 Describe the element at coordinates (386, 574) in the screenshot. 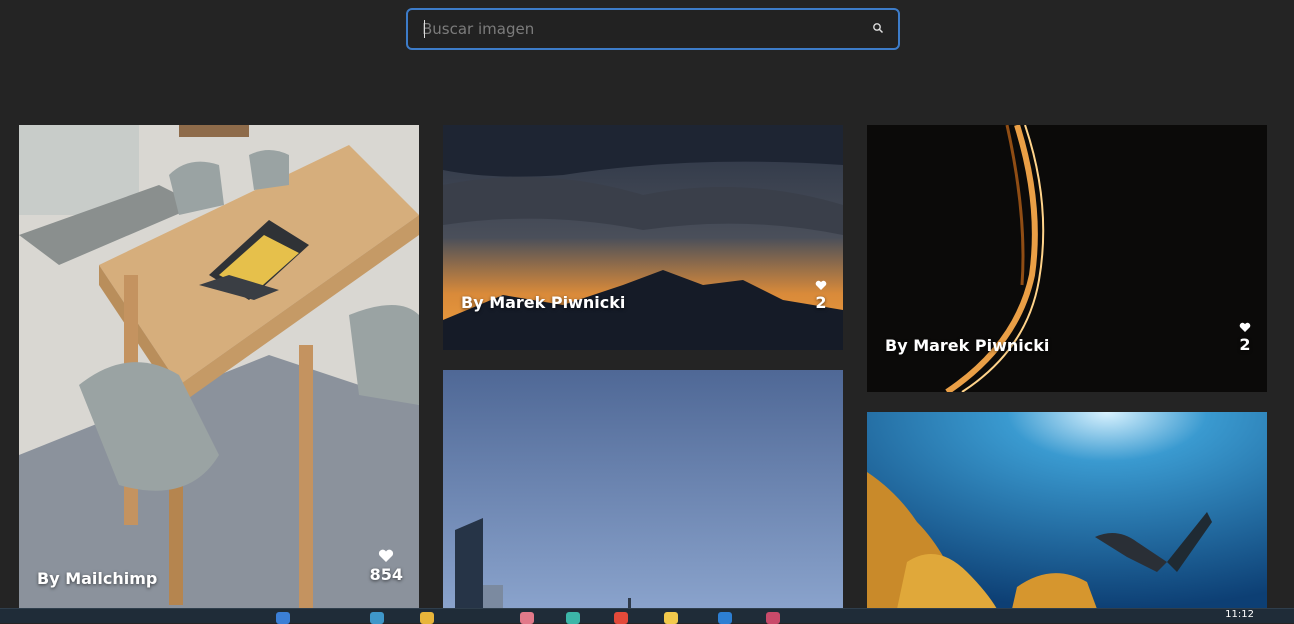

I see `likes-count: 854` at that location.